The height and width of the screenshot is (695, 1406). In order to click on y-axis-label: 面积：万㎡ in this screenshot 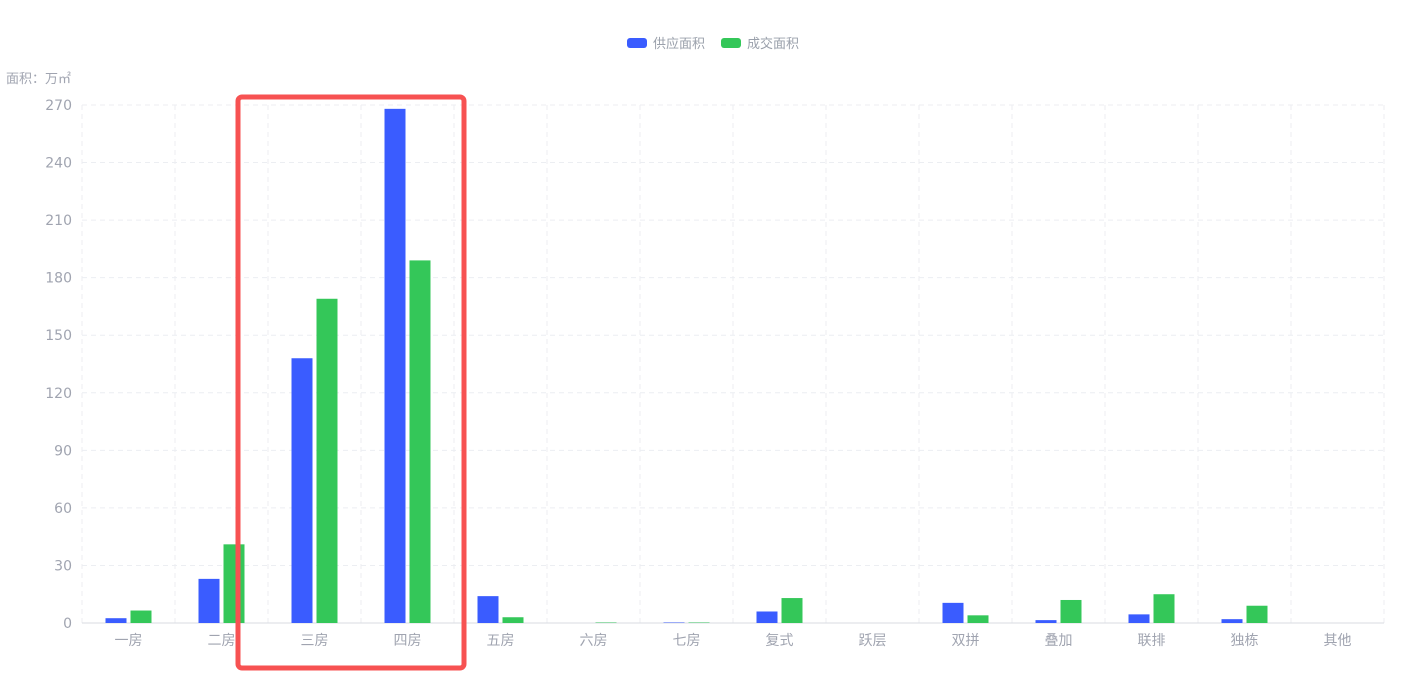, I will do `click(38, 79)`.